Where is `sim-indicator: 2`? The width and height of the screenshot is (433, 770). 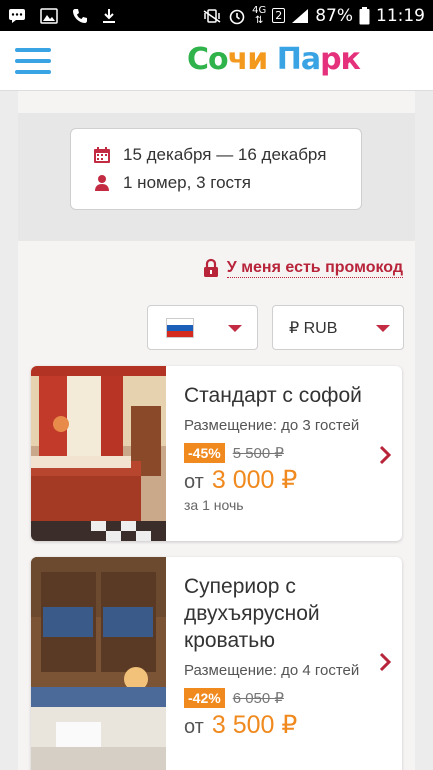 sim-indicator: 2 is located at coordinates (279, 15).